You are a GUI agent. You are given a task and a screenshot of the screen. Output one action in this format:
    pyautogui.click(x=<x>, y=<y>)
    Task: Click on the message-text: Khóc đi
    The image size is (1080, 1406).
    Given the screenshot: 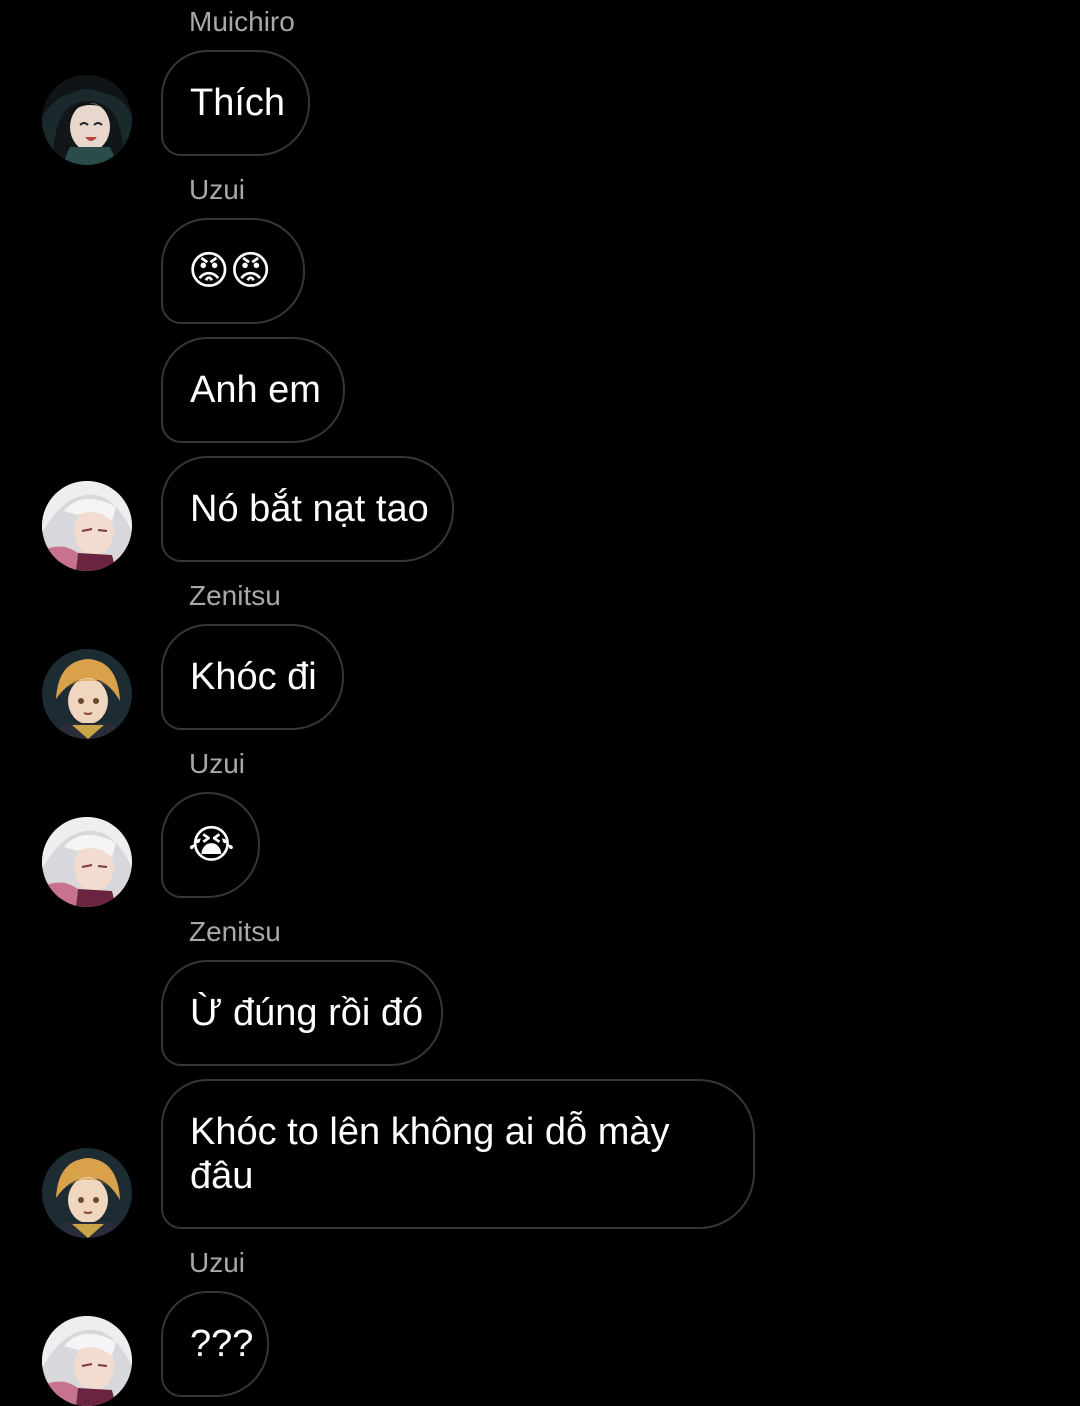 What is the action you would take?
    pyautogui.click(x=253, y=677)
    